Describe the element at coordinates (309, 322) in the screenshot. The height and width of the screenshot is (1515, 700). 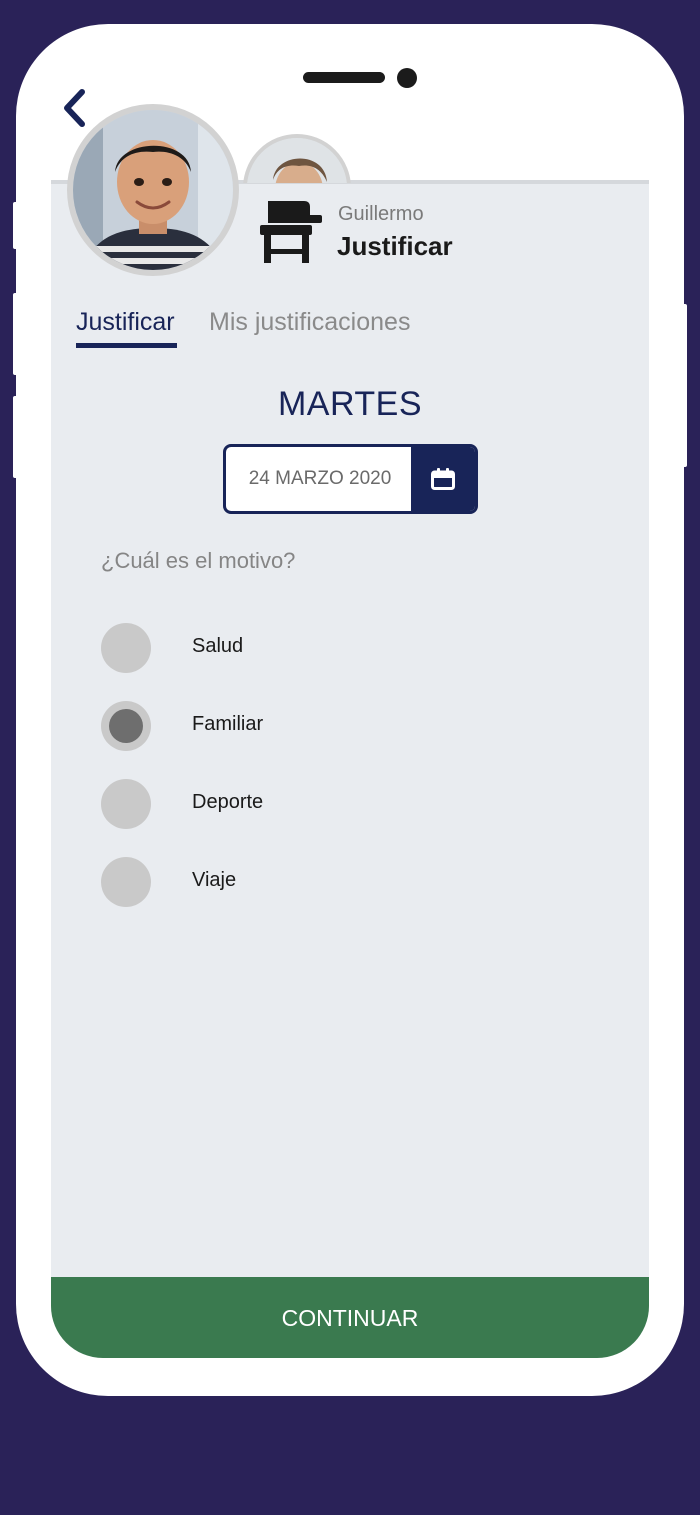
I see `tab-mis-justificaciones: Mis justificaciones` at that location.